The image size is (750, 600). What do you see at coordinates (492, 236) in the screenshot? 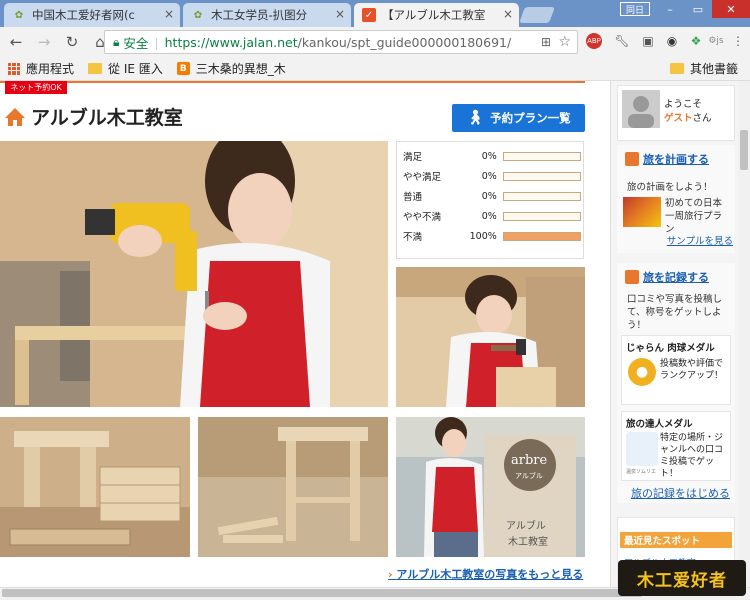
I see `rating-row: 不満 100%` at bounding box center [492, 236].